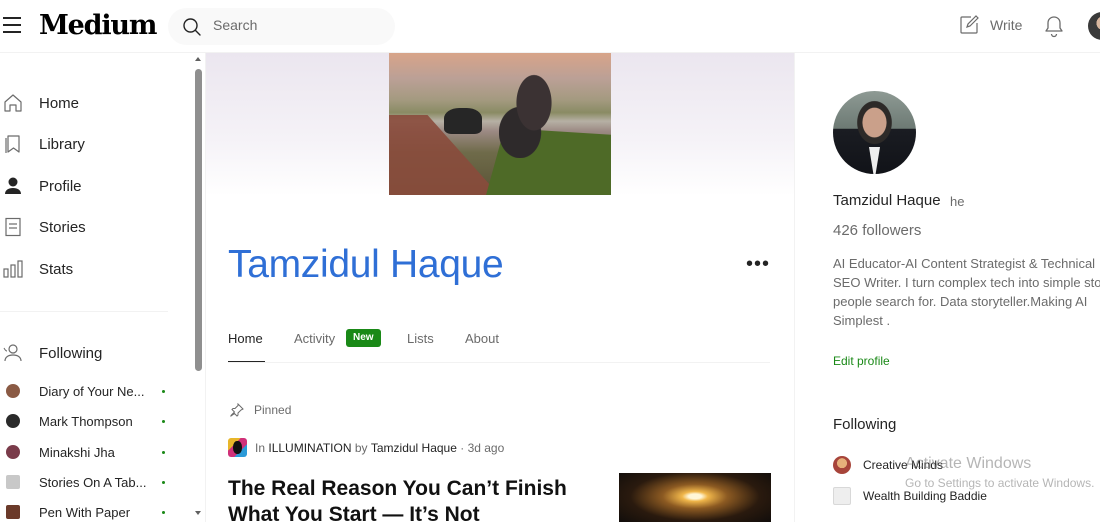 This screenshot has width=1100, height=522. Describe the element at coordinates (13, 144) in the screenshot. I see `bookmark-icon` at that location.